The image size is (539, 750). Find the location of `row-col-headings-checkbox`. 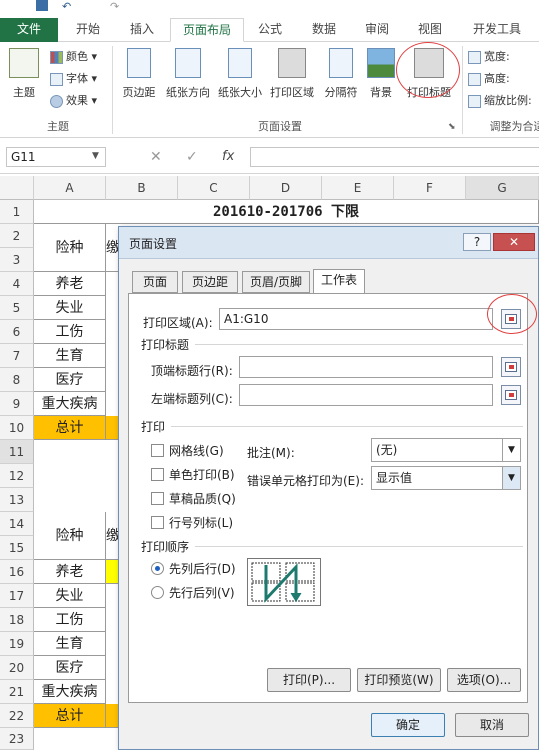

row-col-headings-checkbox is located at coordinates (157, 522).